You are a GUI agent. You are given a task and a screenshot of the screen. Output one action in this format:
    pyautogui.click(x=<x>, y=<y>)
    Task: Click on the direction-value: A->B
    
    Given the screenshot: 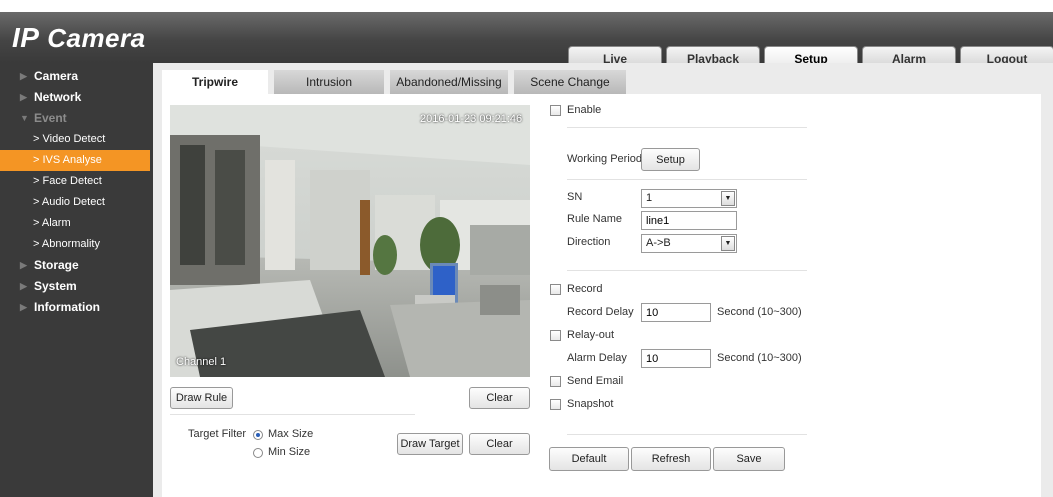 What is the action you would take?
    pyautogui.click(x=658, y=243)
    